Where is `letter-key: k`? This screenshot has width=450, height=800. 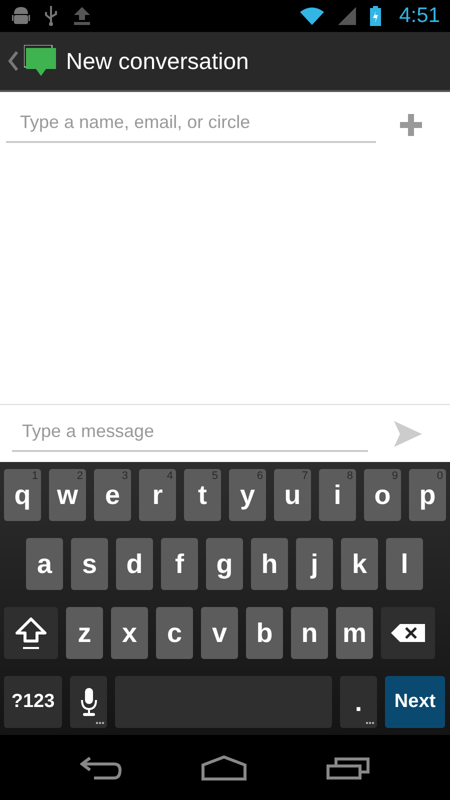
letter-key: k is located at coordinates (359, 564).